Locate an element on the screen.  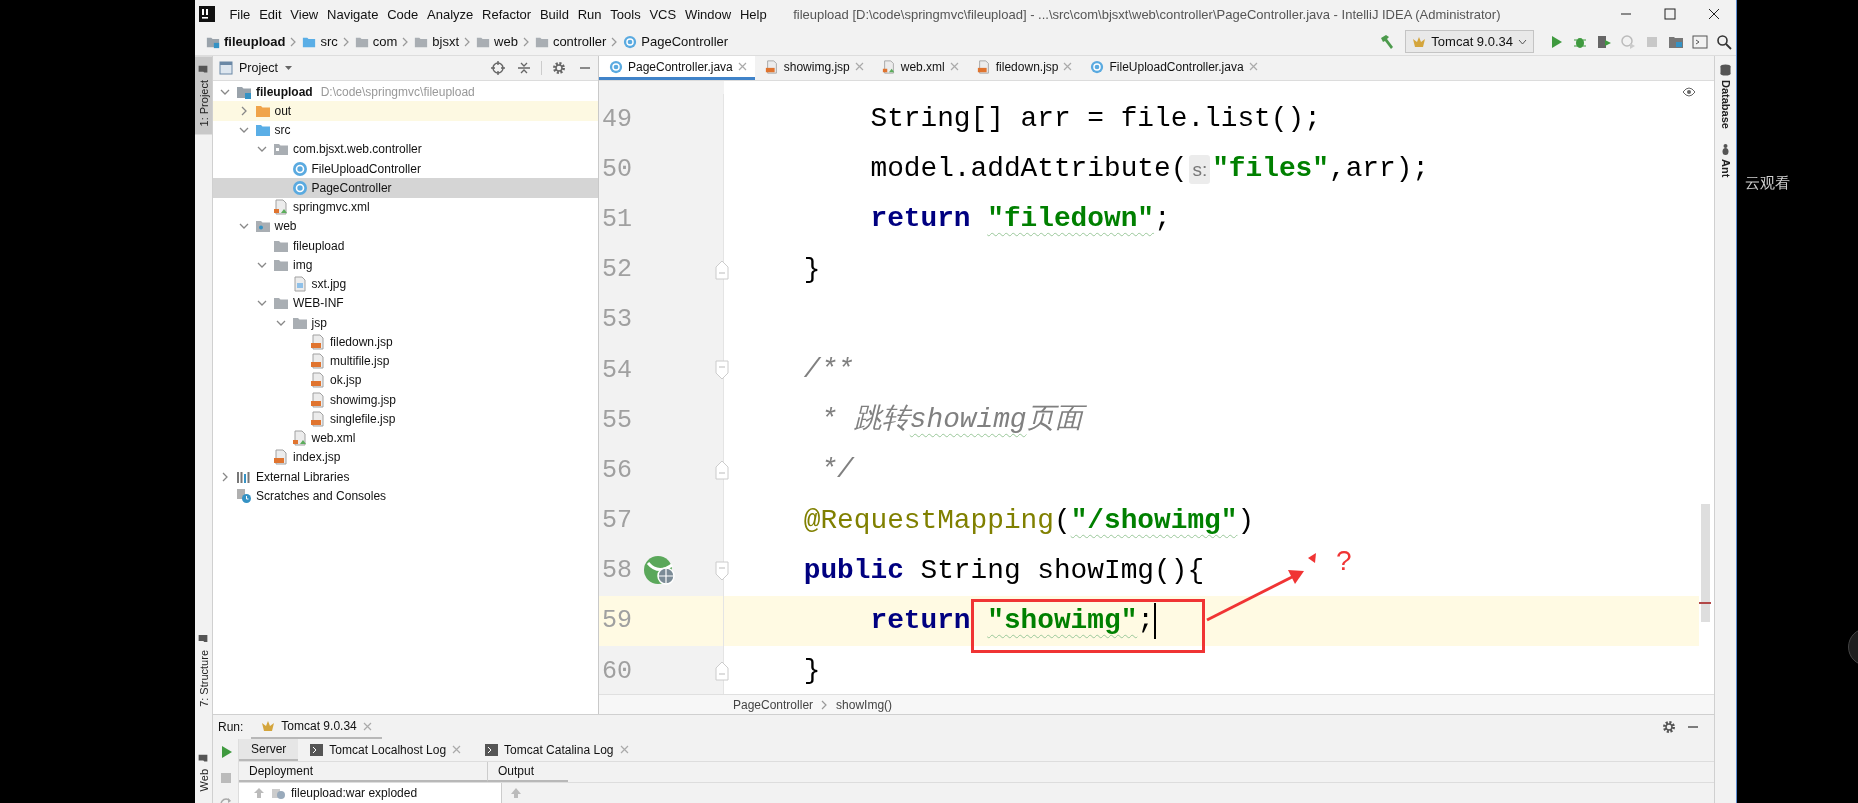
panel-label: Run: is located at coordinates (231, 727).